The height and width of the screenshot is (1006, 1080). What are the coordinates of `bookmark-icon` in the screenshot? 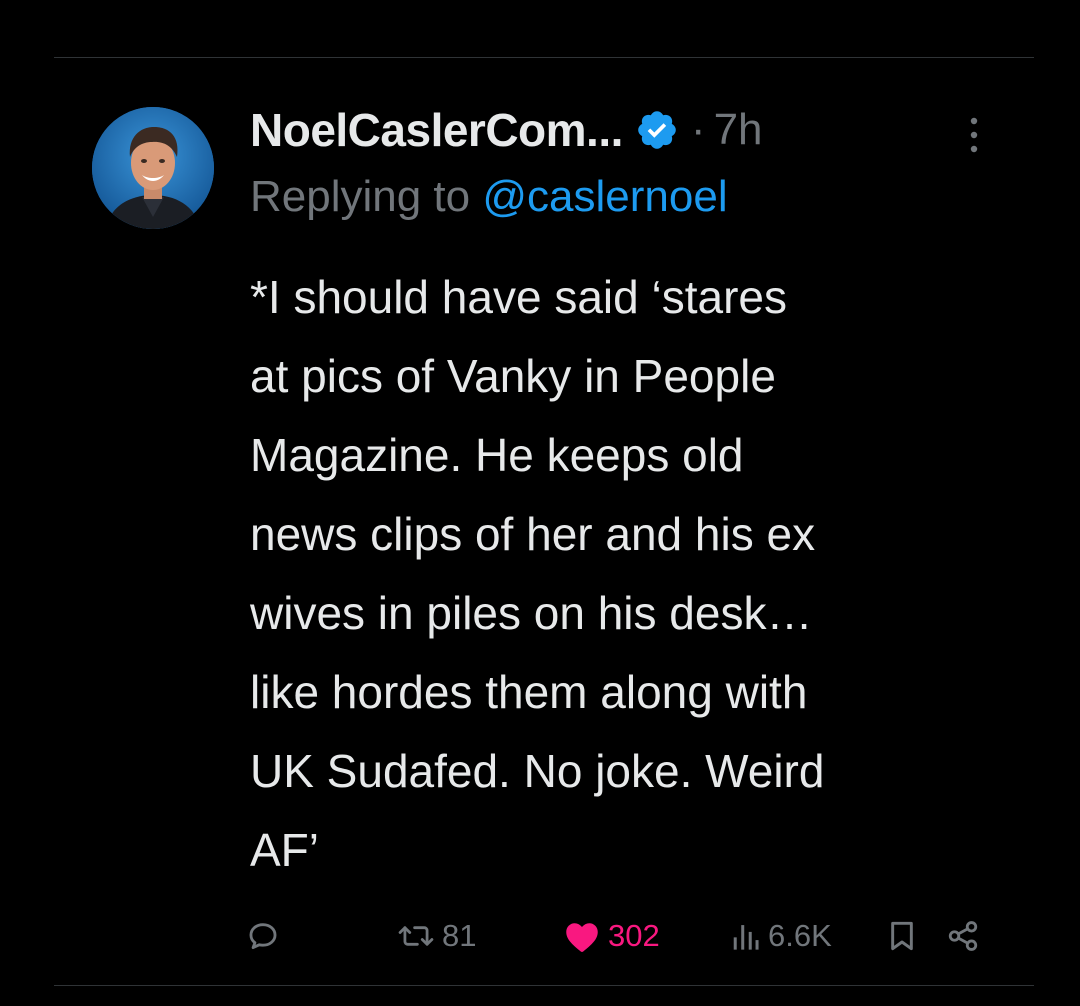 It's located at (902, 936).